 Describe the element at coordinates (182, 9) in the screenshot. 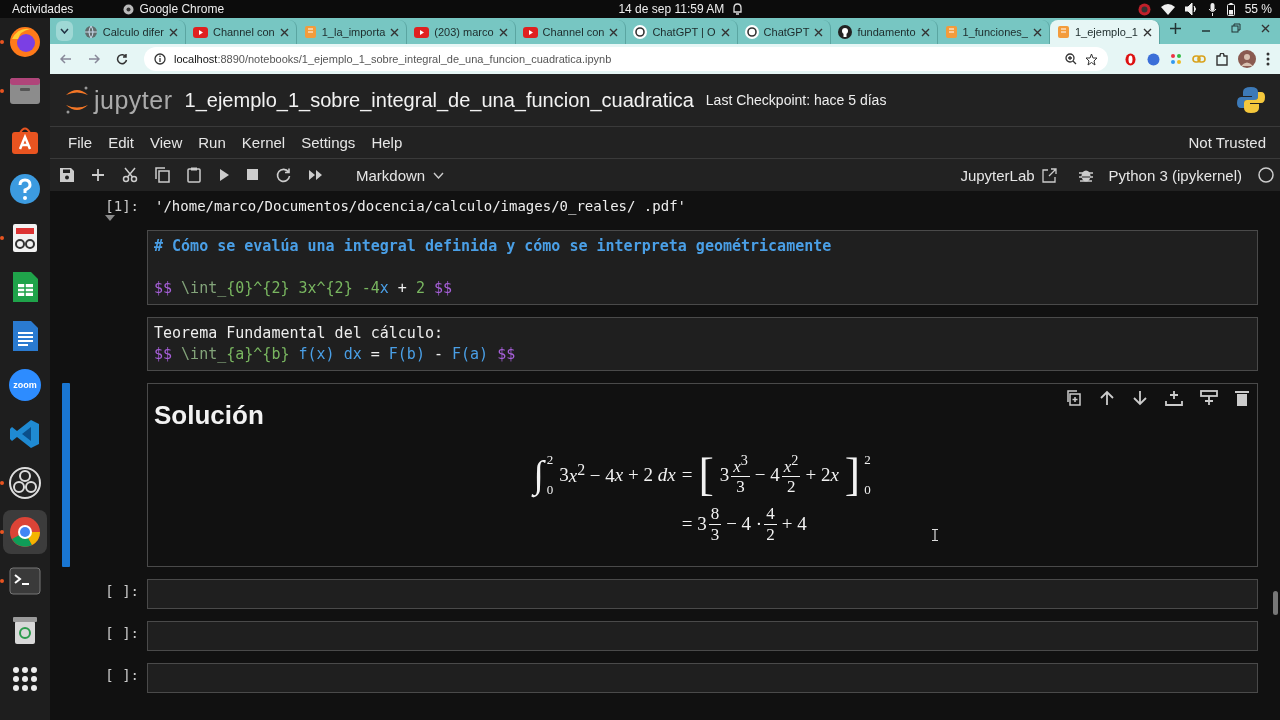

I see `app-name: Google Chrome` at that location.